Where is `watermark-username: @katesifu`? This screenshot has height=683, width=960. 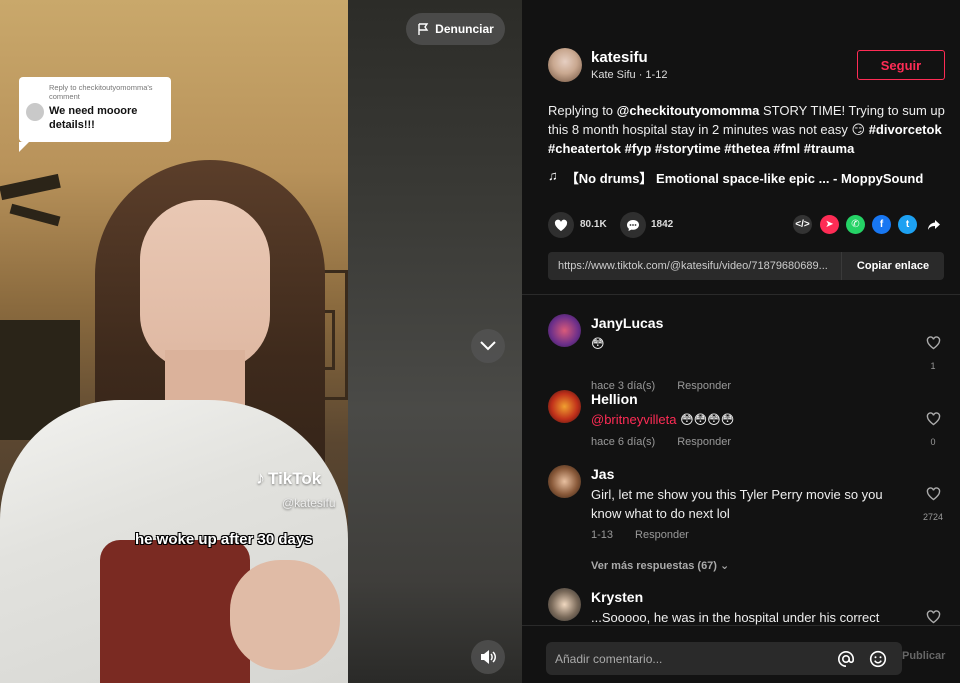
watermark-username: @katesifu is located at coordinates (309, 503).